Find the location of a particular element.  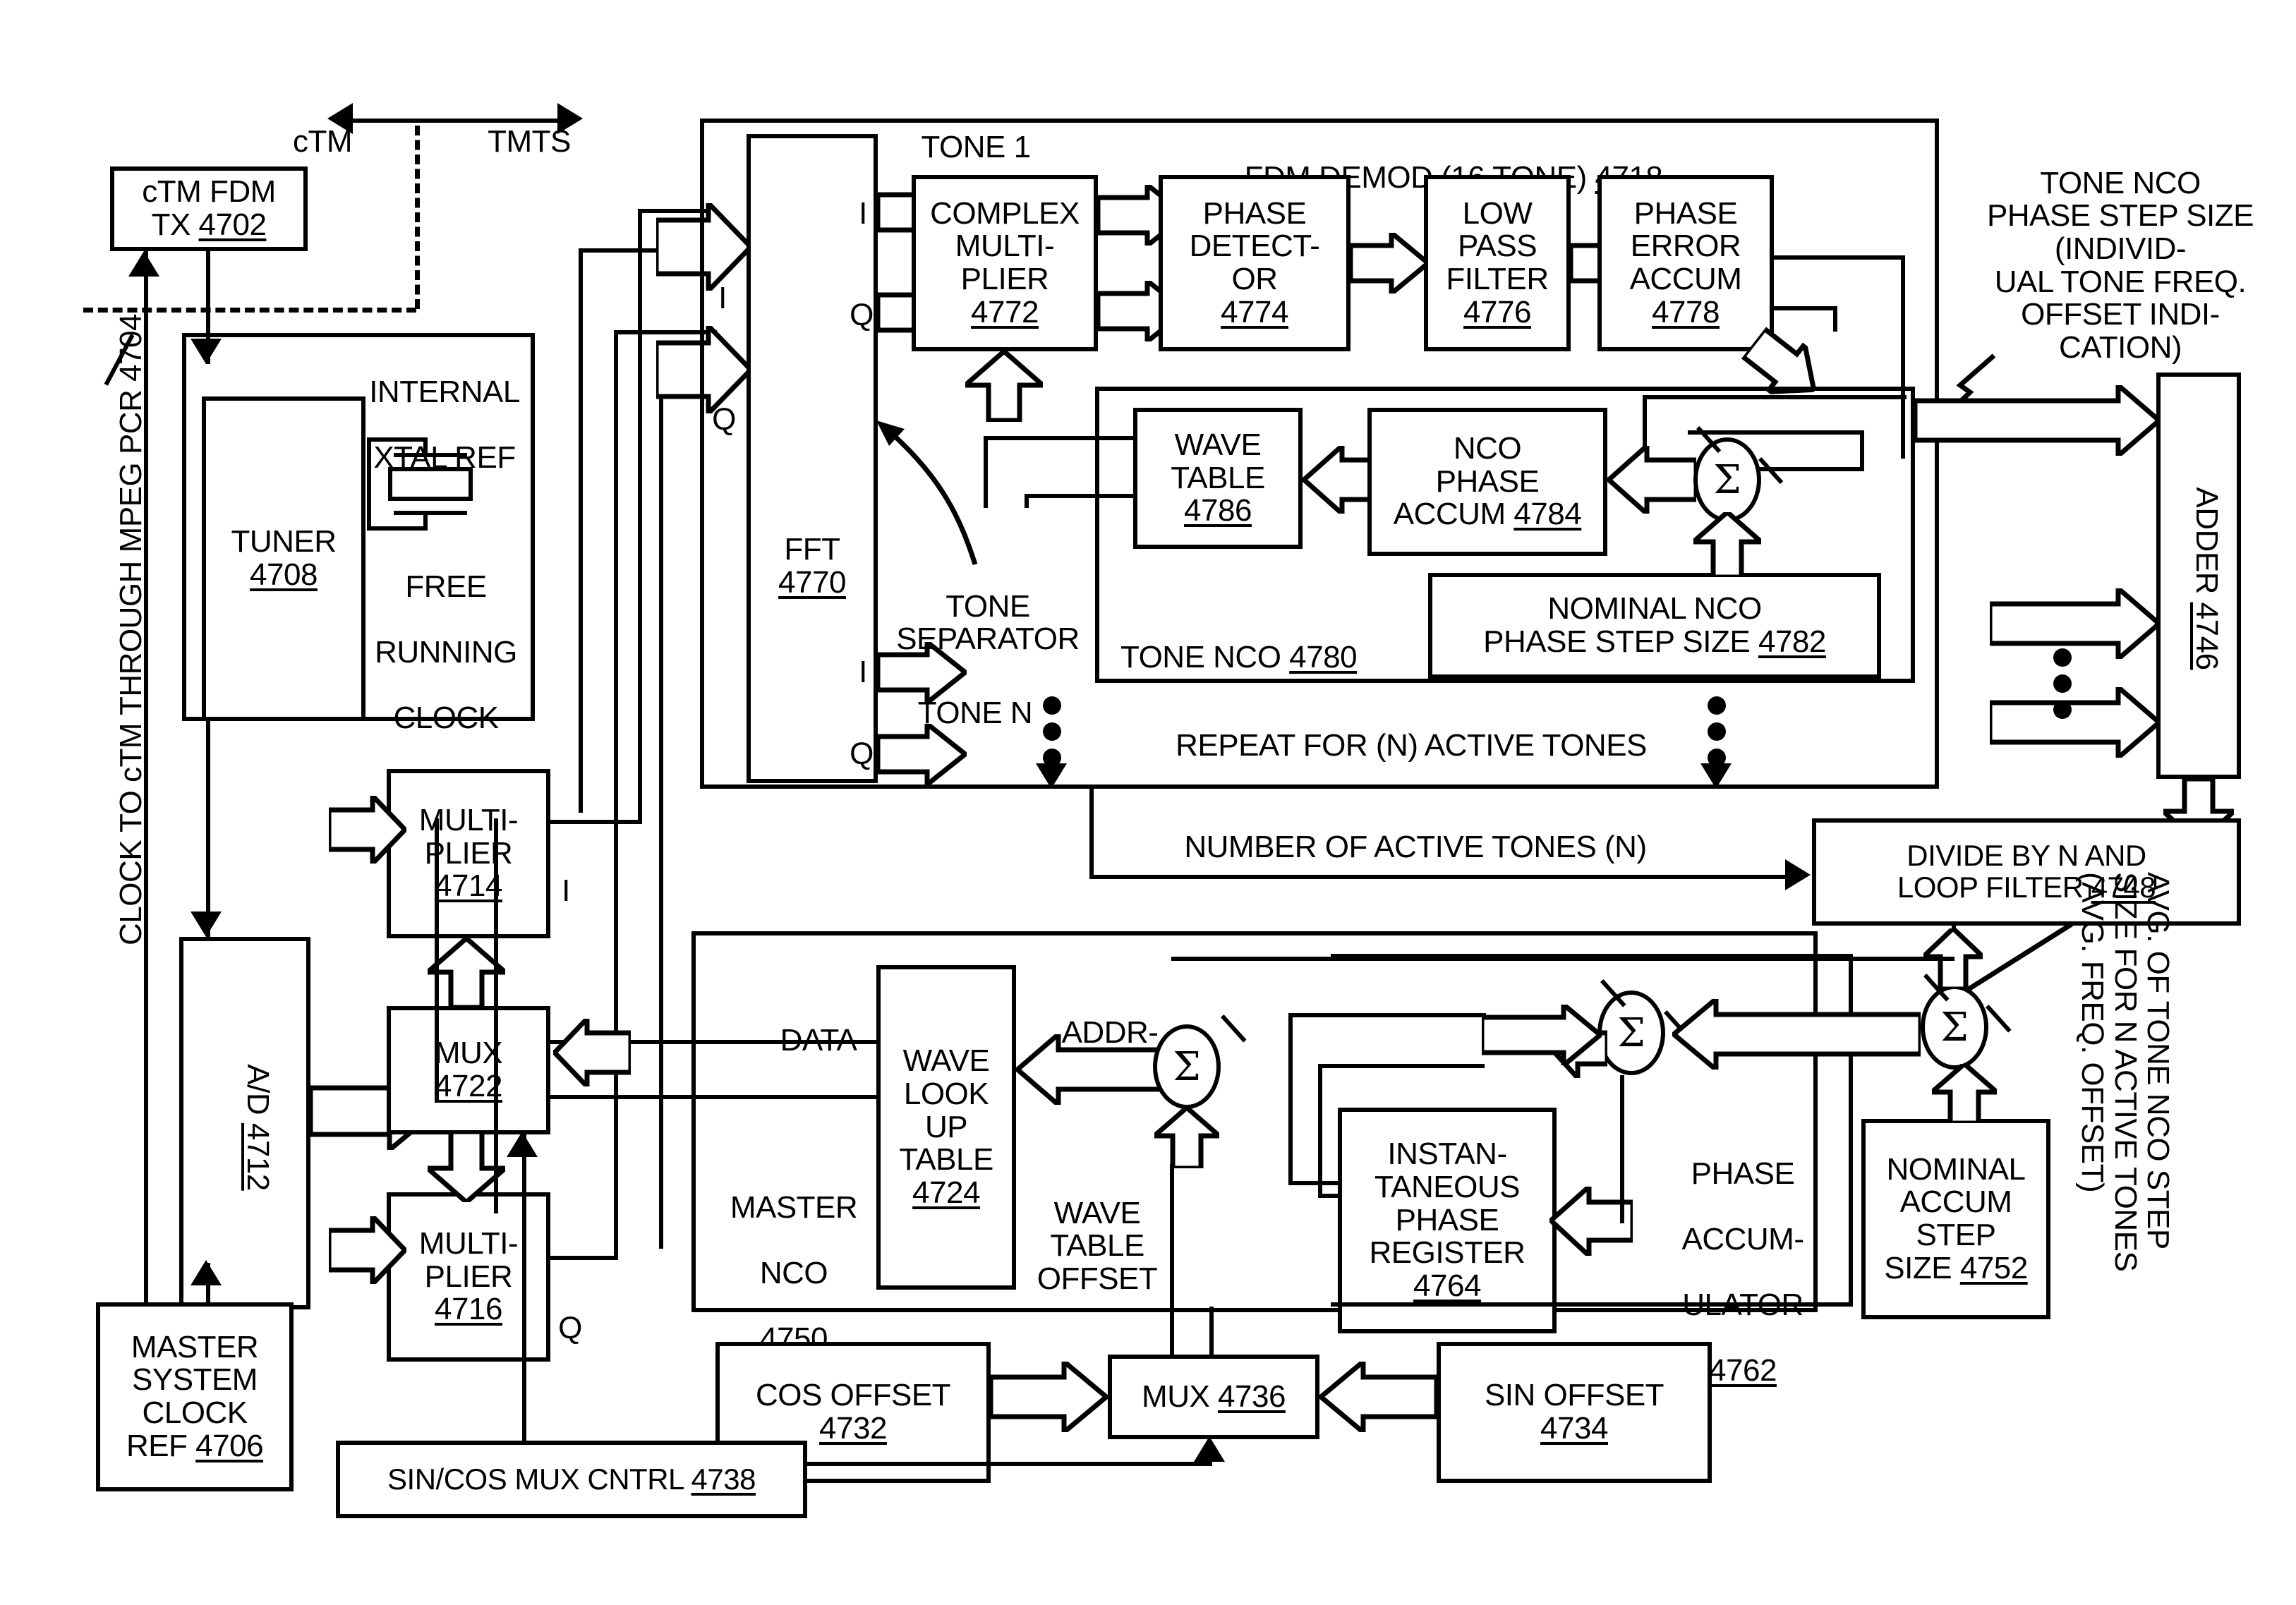

scmc-to-mux4722-v is located at coordinates (524, 1287).